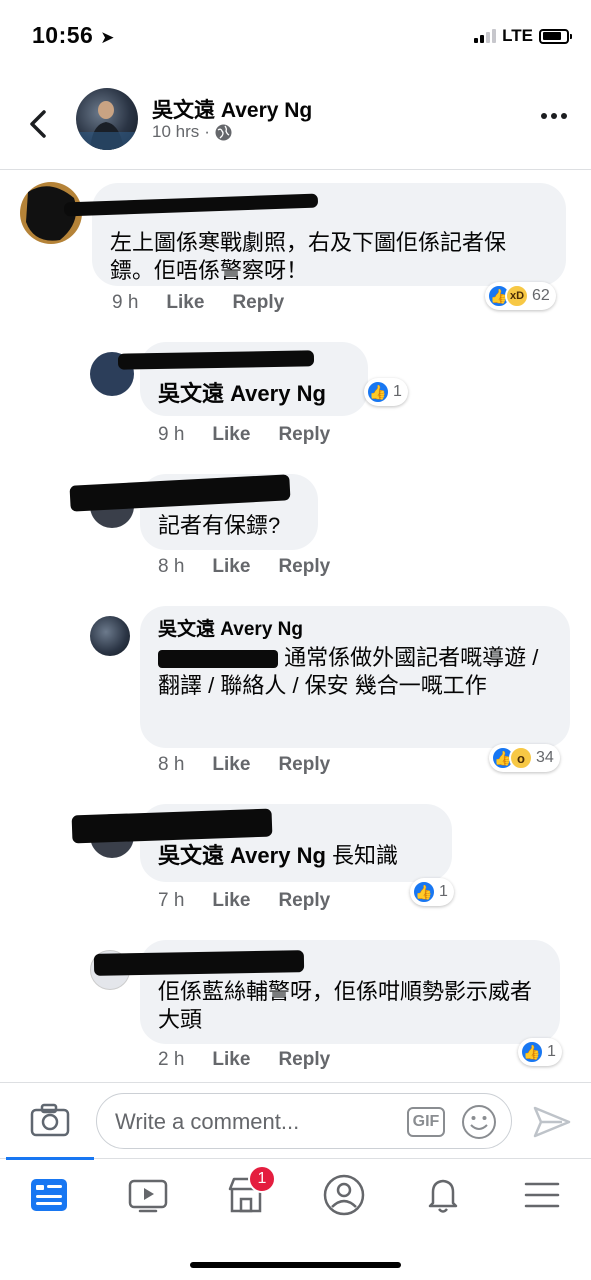 The width and height of the screenshot is (591, 1280). I want to click on comment-text: 長知識, so click(362, 855).